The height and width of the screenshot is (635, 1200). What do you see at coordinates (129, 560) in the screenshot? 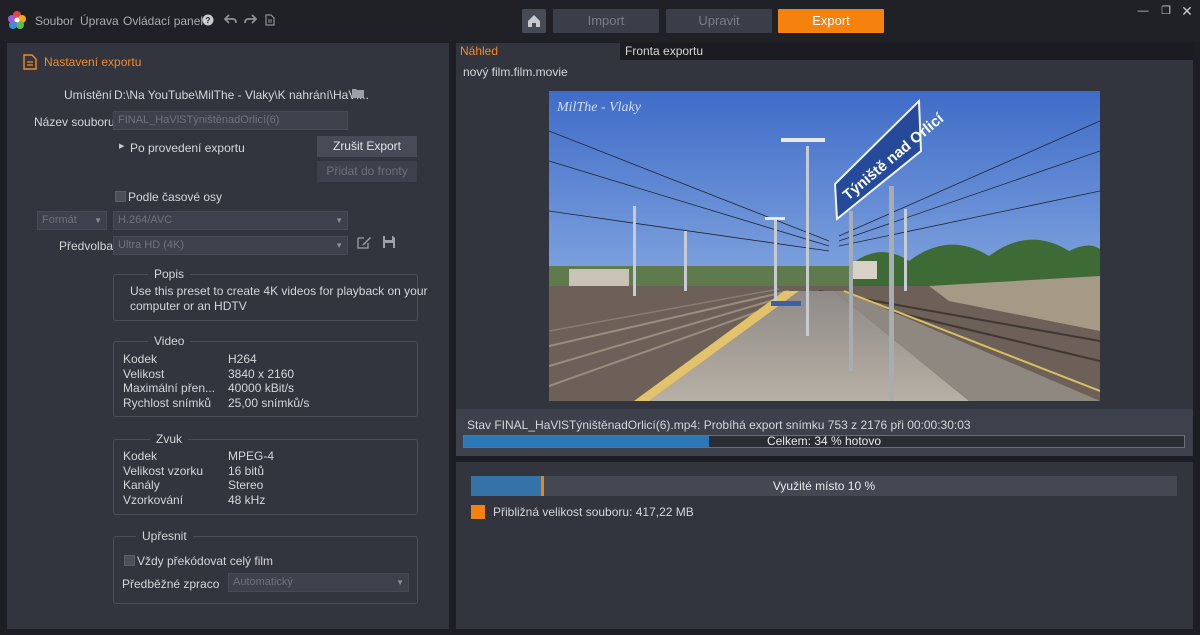
I see `always-recode-checkbox` at bounding box center [129, 560].